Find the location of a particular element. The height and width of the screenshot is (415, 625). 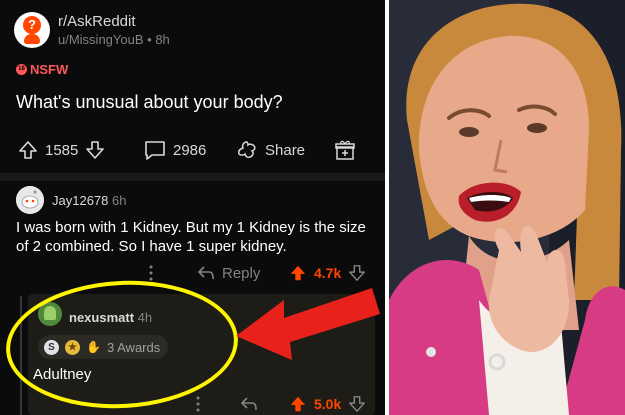

award-button is located at coordinates (345, 150).